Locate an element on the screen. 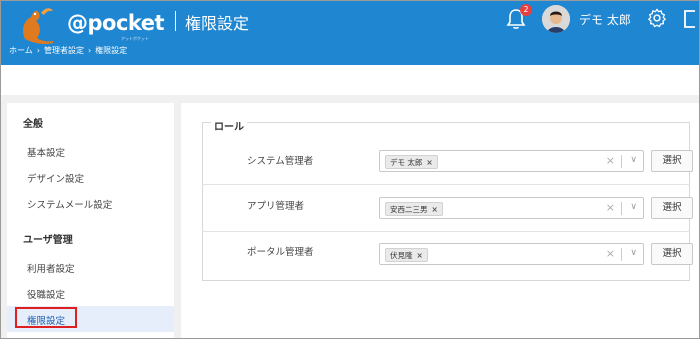  user-photo-icon is located at coordinates (556, 19).